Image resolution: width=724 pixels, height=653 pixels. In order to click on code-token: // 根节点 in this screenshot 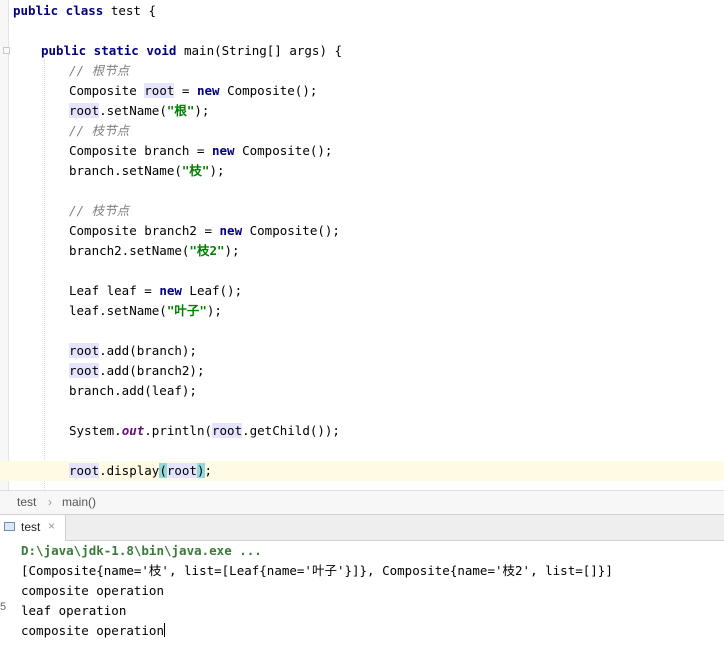, I will do `click(99, 70)`.